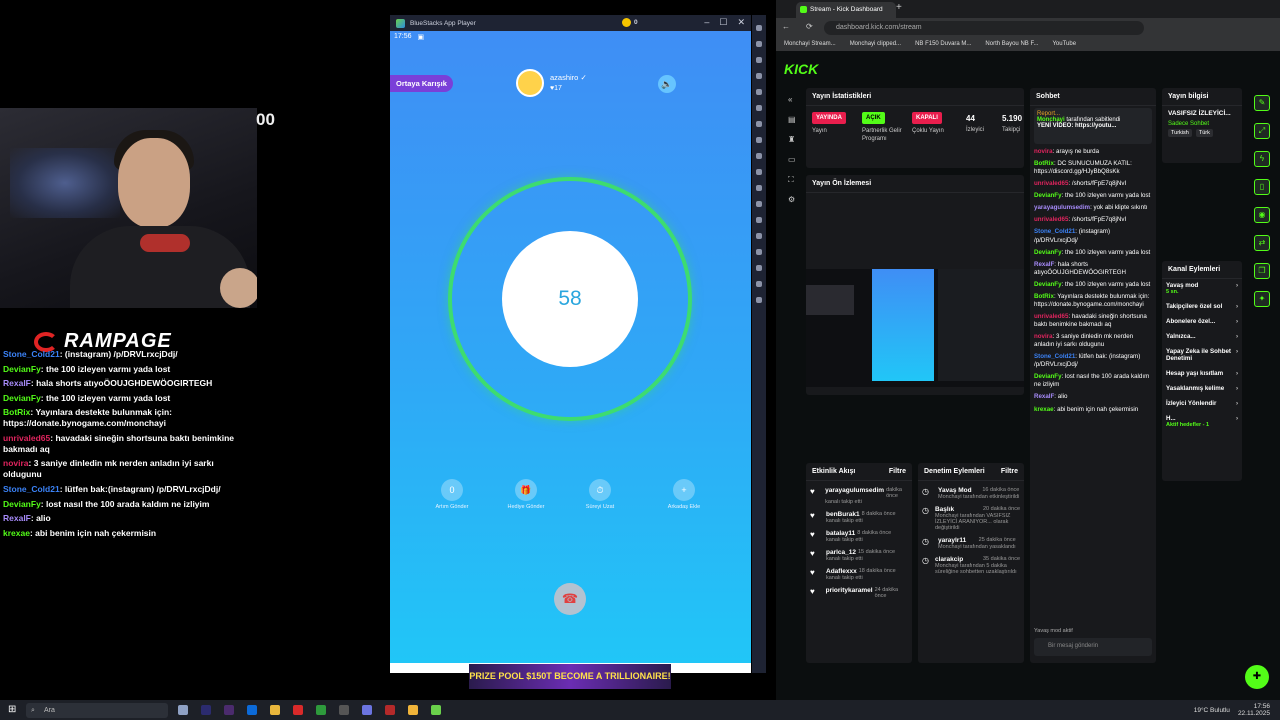  Describe the element at coordinates (1093, 208) in the screenshot. I see `chat-message: yarayagulumsedim: yok abi klipte sıkıntı` at that location.